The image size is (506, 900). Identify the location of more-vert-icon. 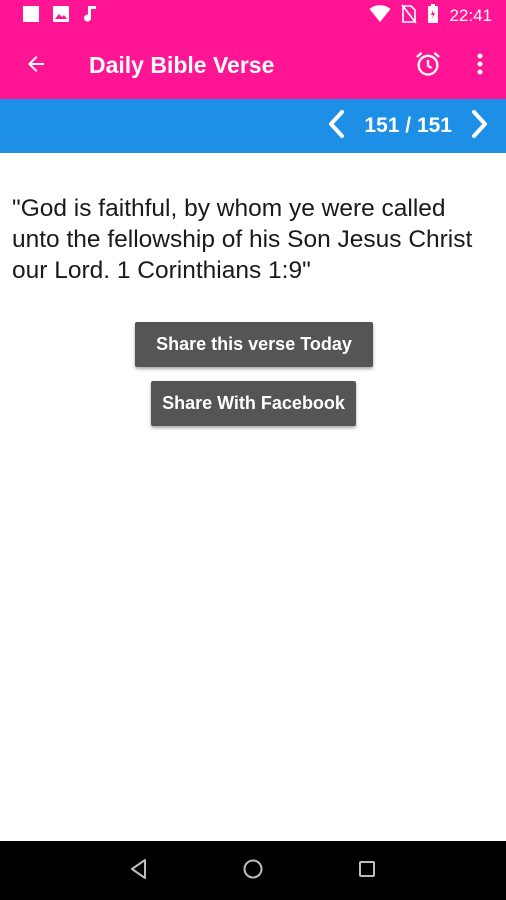
(480, 66).